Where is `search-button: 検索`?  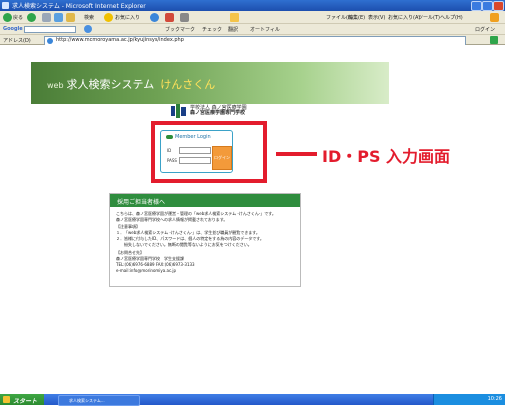
search-button: 検索 is located at coordinates (89, 17).